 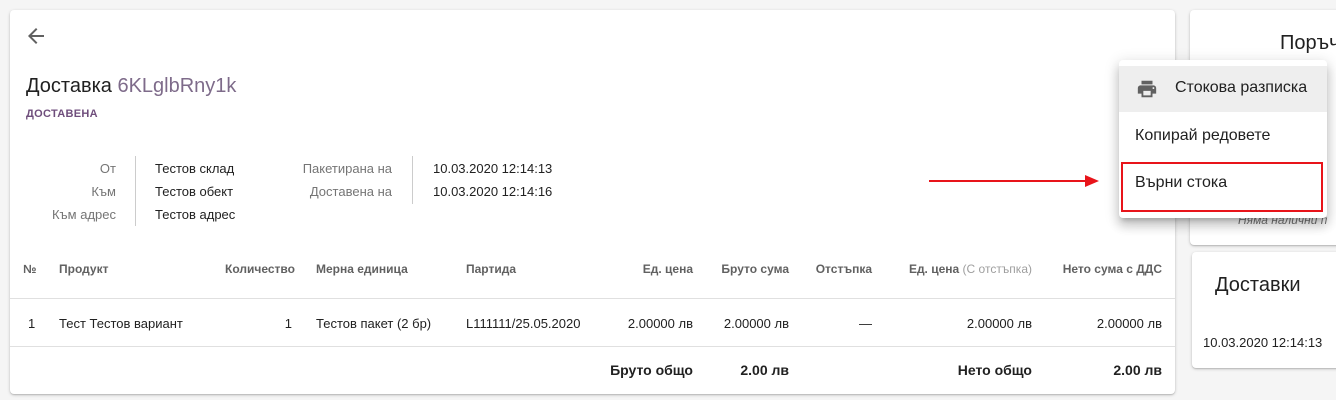 I want to click on cell-net-vat: 2.00000 лв, so click(x=1129, y=323).